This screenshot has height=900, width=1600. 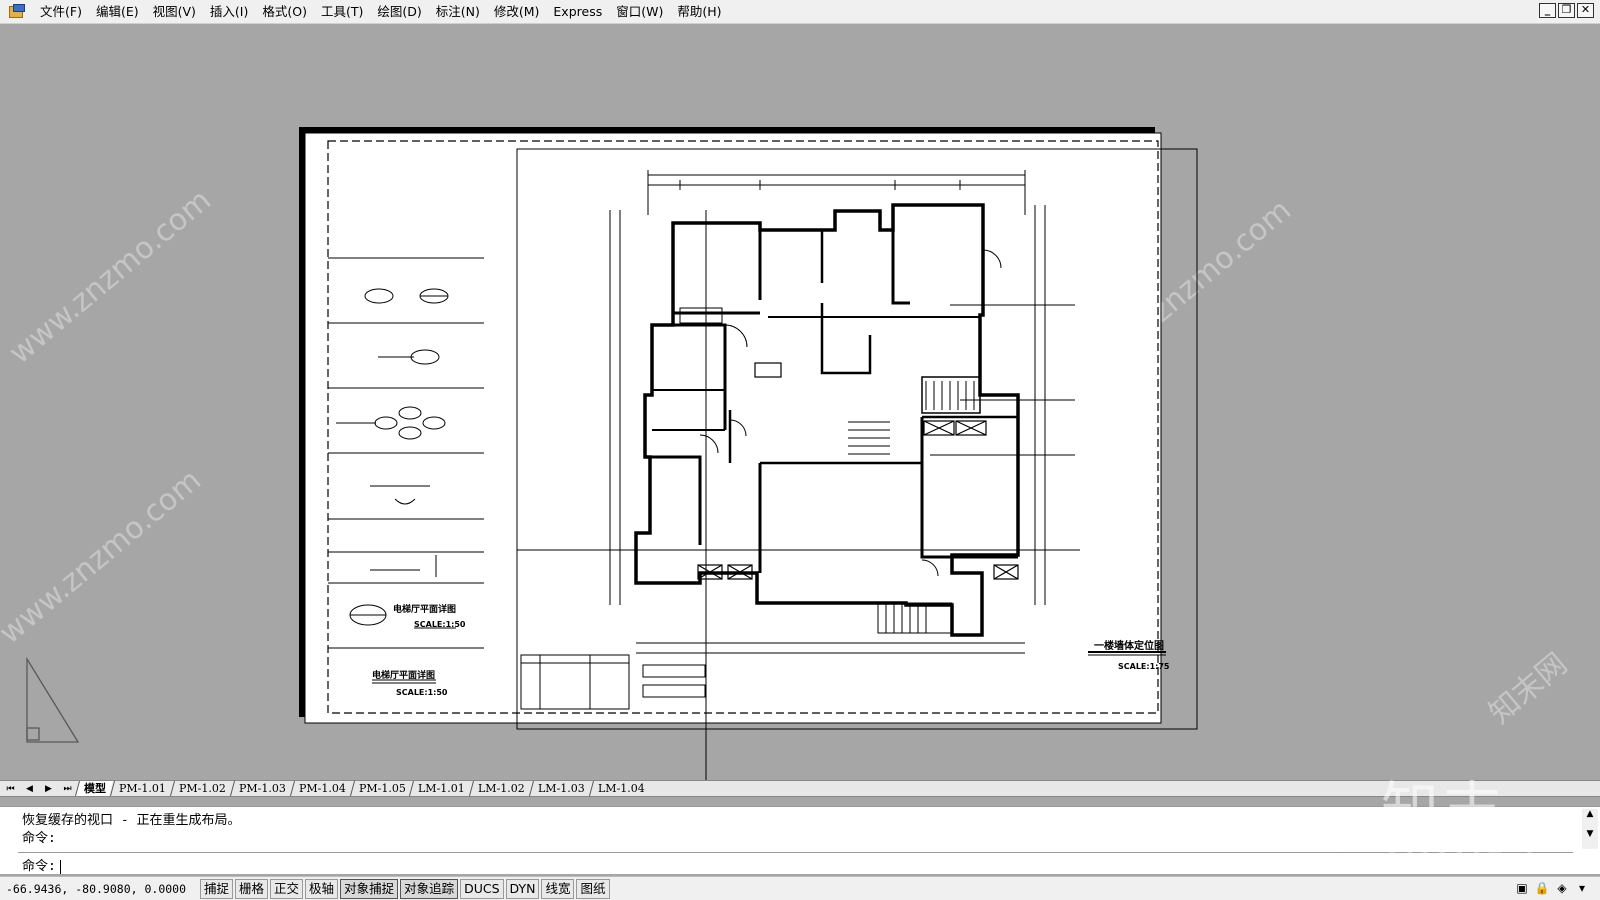 I want to click on menu-help: 帮助(H), so click(x=699, y=12).